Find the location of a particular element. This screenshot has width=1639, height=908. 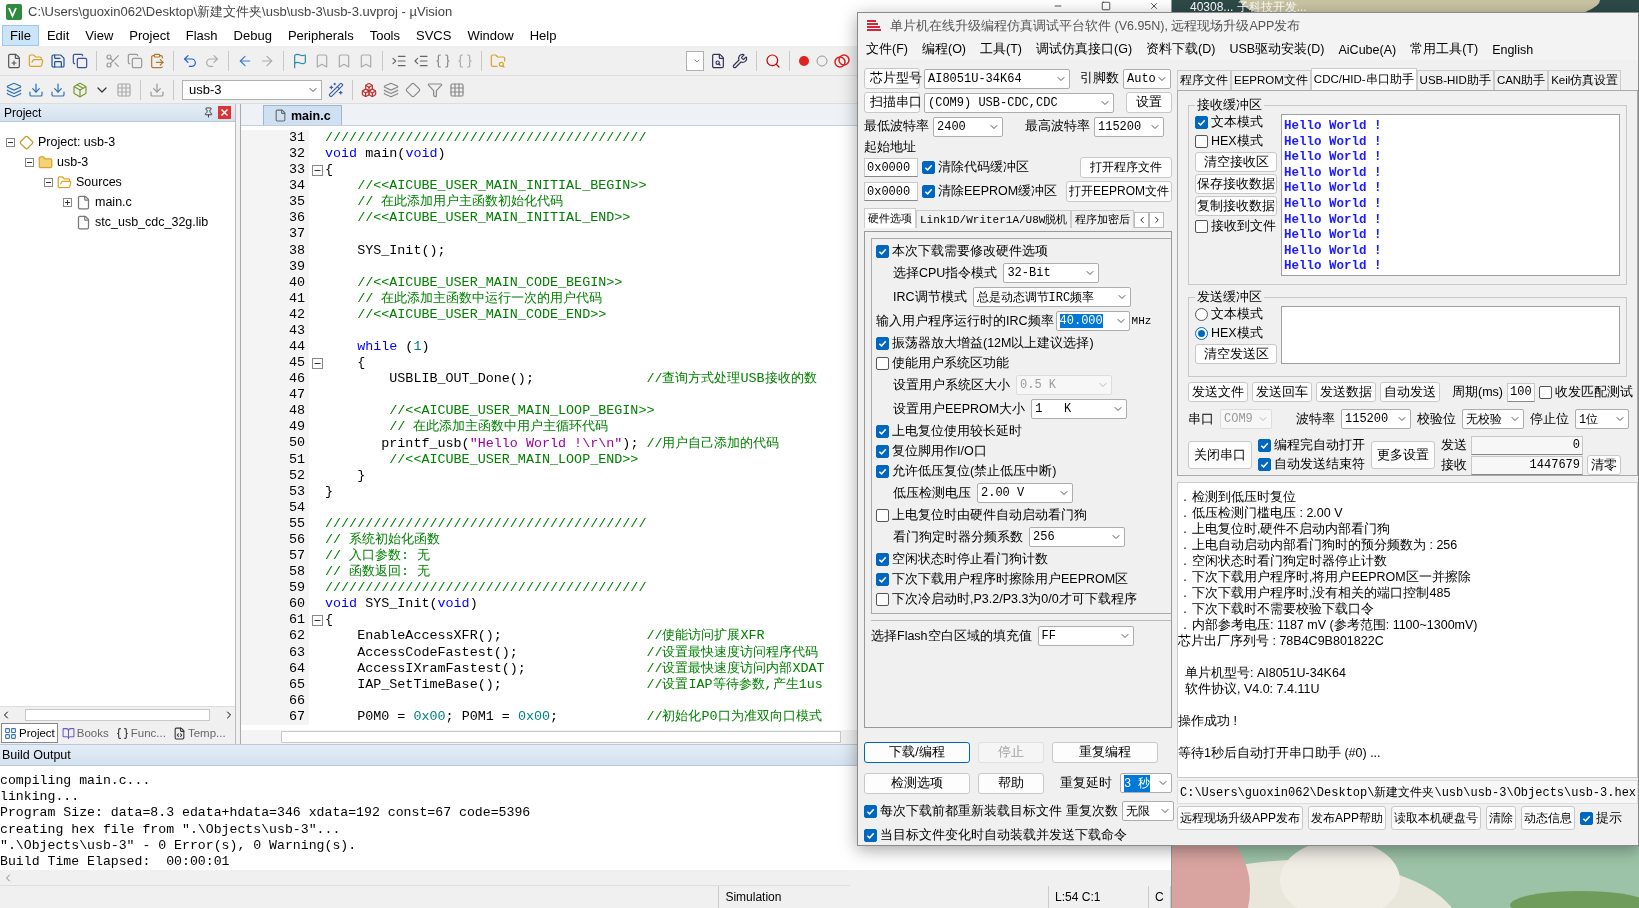

menu-item: 资料下载(D) is located at coordinates (1181, 49).